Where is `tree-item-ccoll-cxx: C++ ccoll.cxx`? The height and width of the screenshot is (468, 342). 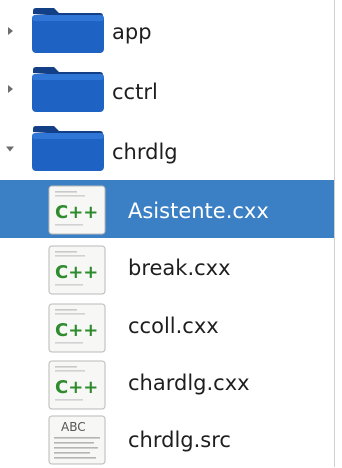
tree-item-ccoll-cxx: C++ ccoll.cxx is located at coordinates (167, 327).